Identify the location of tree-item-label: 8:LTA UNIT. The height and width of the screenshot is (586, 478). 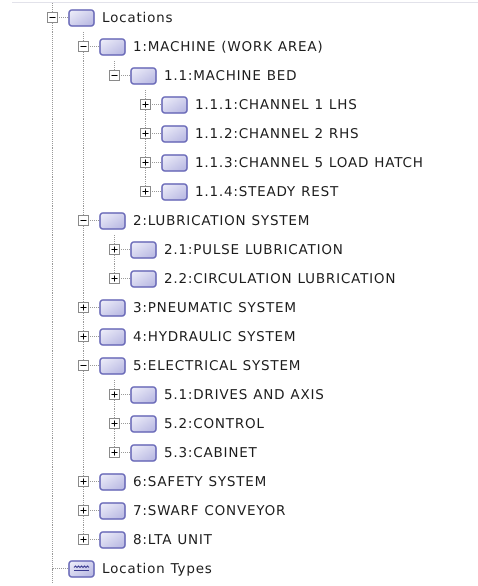
(173, 540).